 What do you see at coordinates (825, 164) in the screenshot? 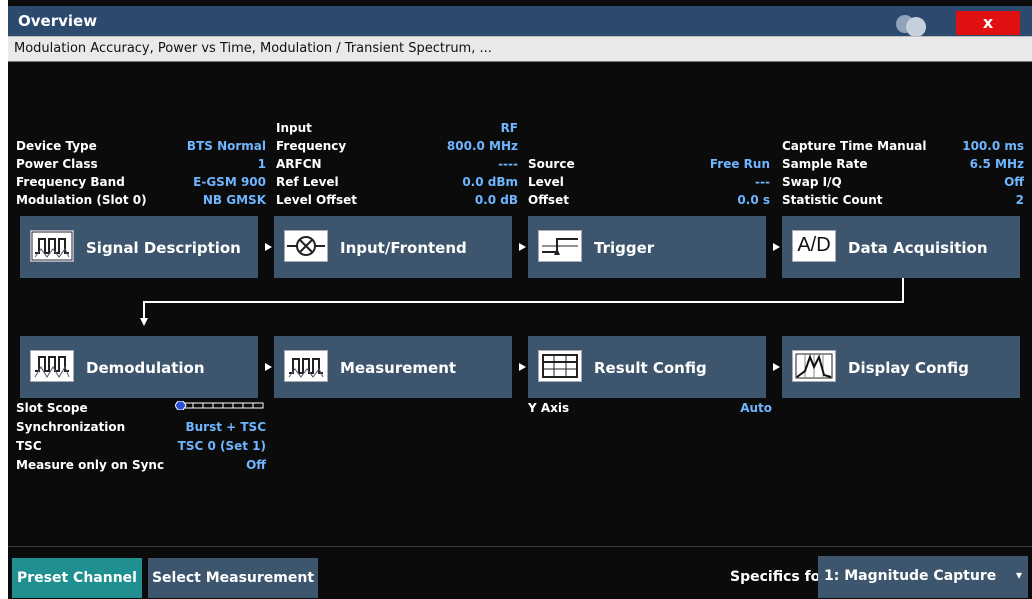
I see `sample-rate-label: Sample Rate` at bounding box center [825, 164].